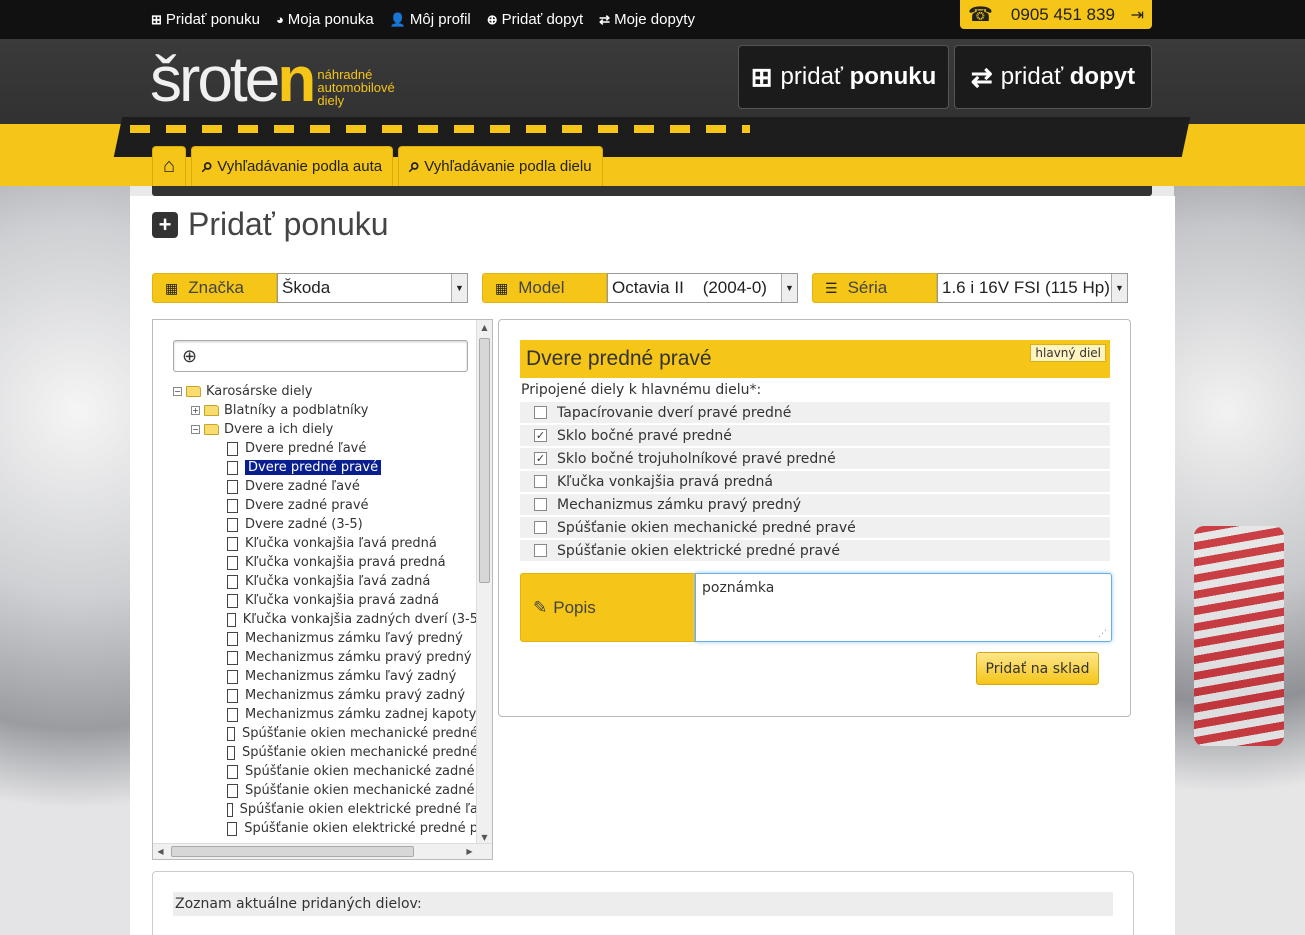 This screenshot has height=935, width=1305. Describe the element at coordinates (619, 358) in the screenshot. I see `part-title: Dvere predné pravé` at that location.